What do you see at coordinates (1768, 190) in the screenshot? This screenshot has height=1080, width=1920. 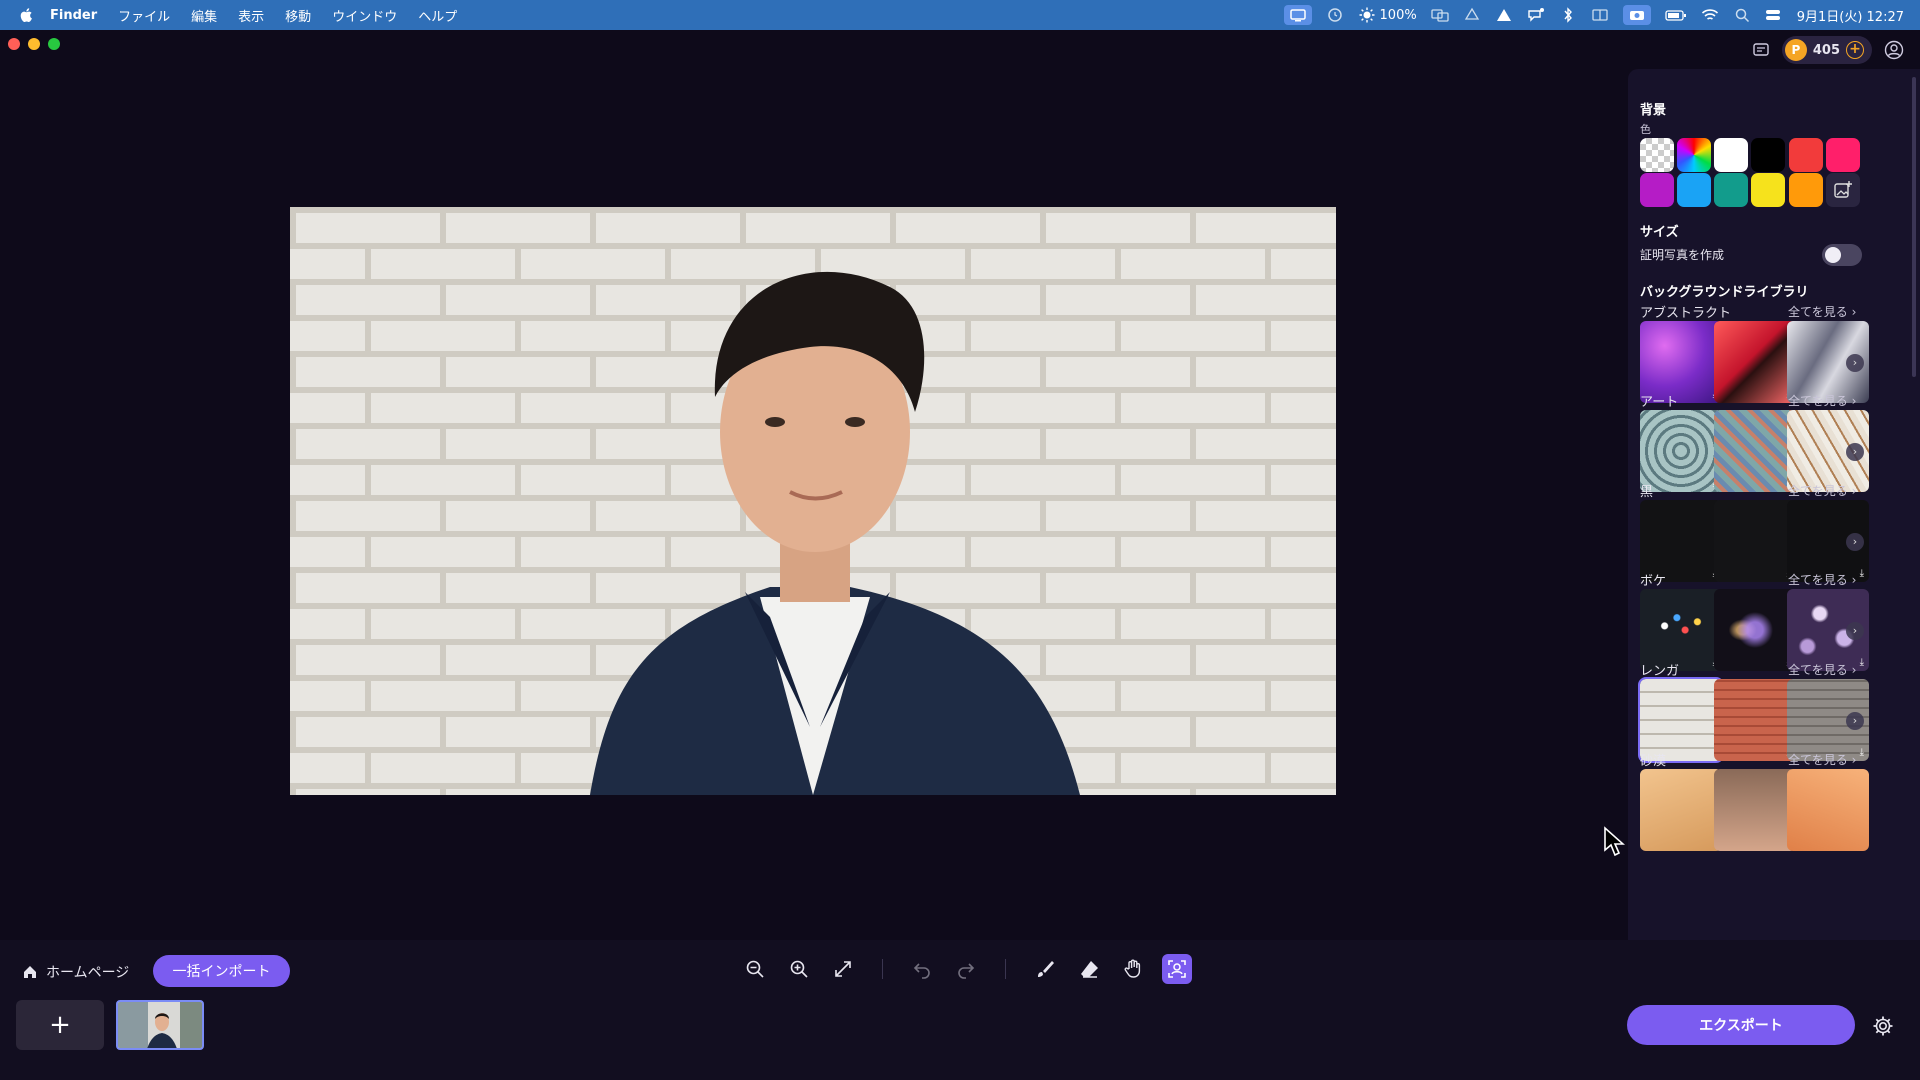 I see `swatch-yellow` at bounding box center [1768, 190].